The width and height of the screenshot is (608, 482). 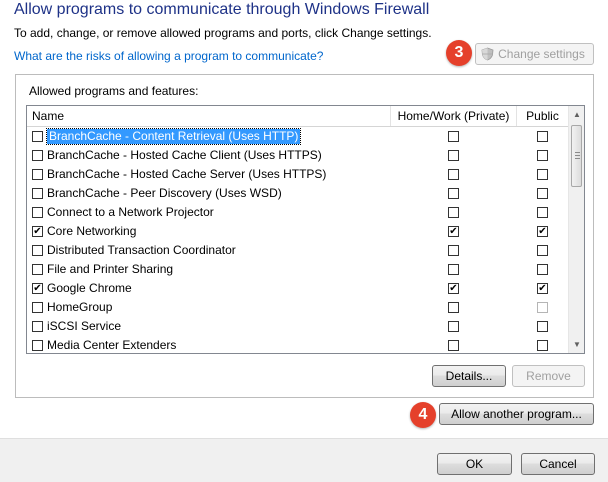 I want to click on table-row: iSCSI Service, so click(x=297, y=326).